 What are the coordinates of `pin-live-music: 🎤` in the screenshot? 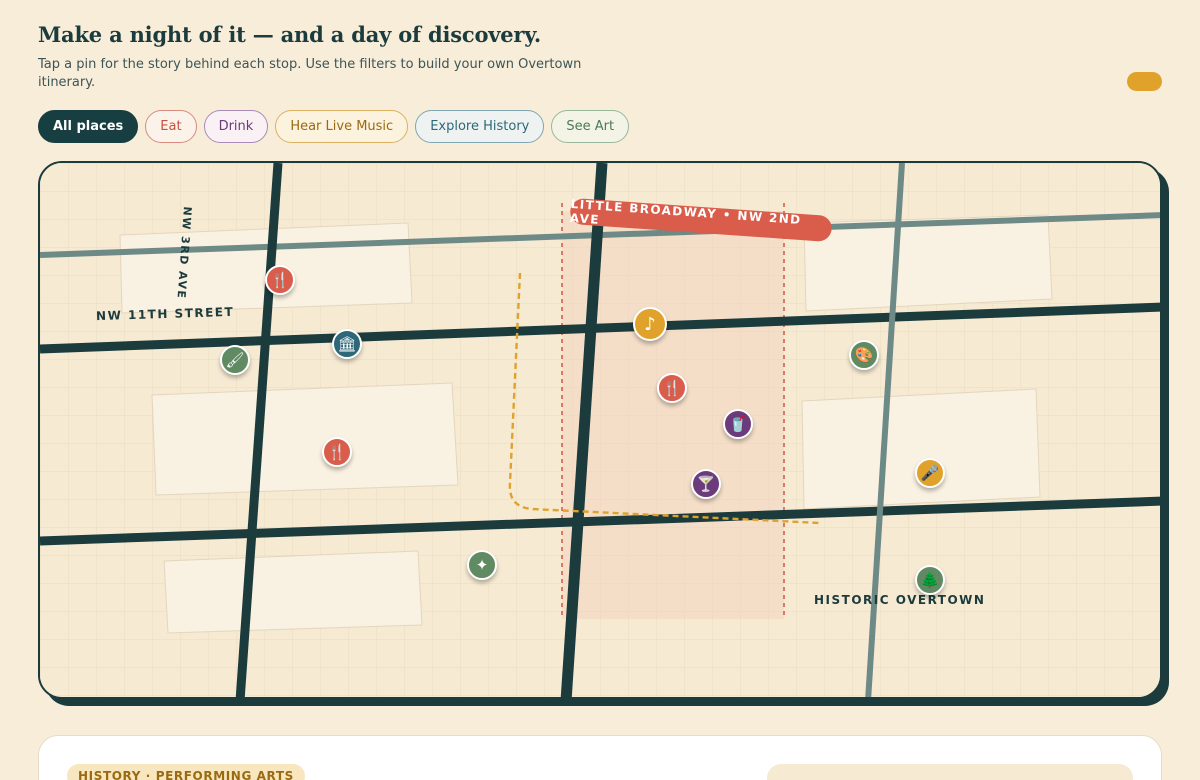 It's located at (930, 473).